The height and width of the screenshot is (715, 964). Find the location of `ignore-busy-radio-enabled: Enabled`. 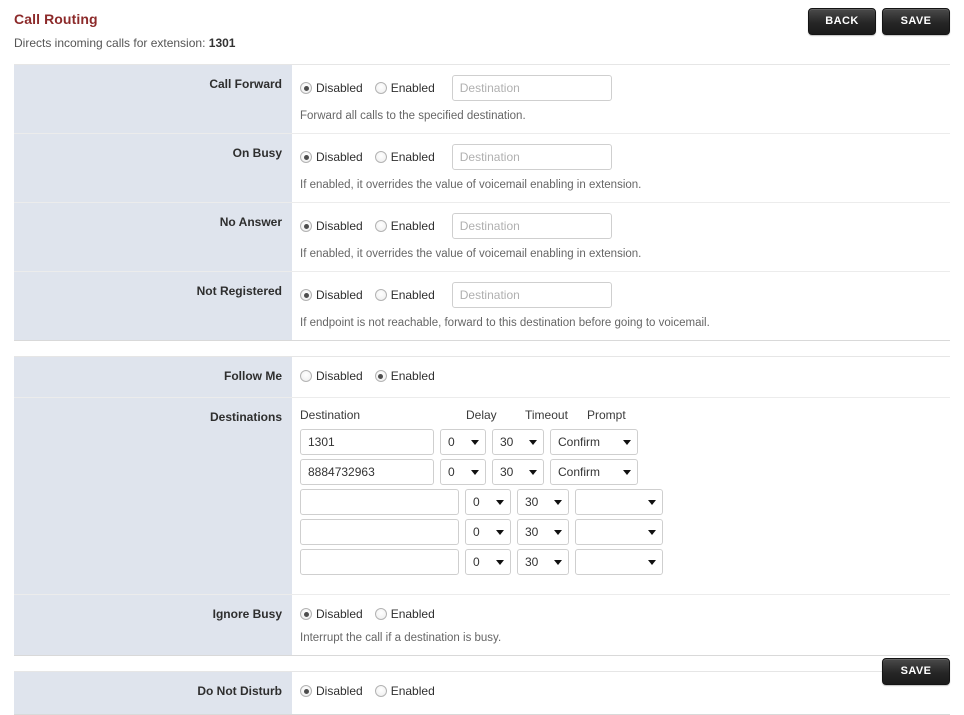

ignore-busy-radio-enabled: Enabled is located at coordinates (404, 614).